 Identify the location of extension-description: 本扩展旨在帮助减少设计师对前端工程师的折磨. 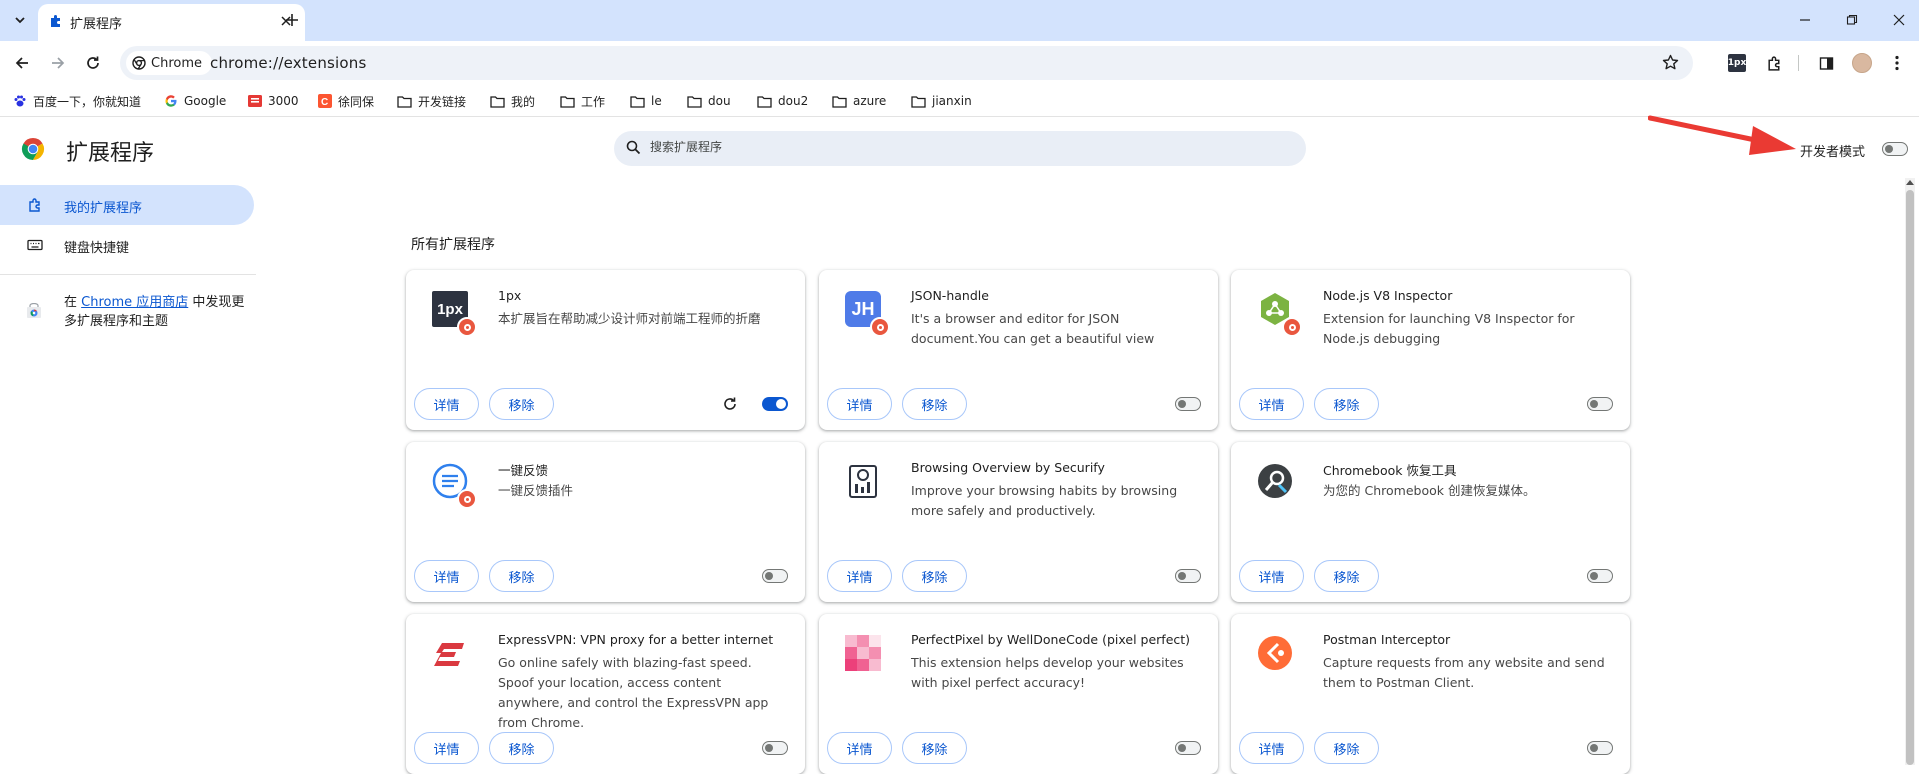
(629, 318).